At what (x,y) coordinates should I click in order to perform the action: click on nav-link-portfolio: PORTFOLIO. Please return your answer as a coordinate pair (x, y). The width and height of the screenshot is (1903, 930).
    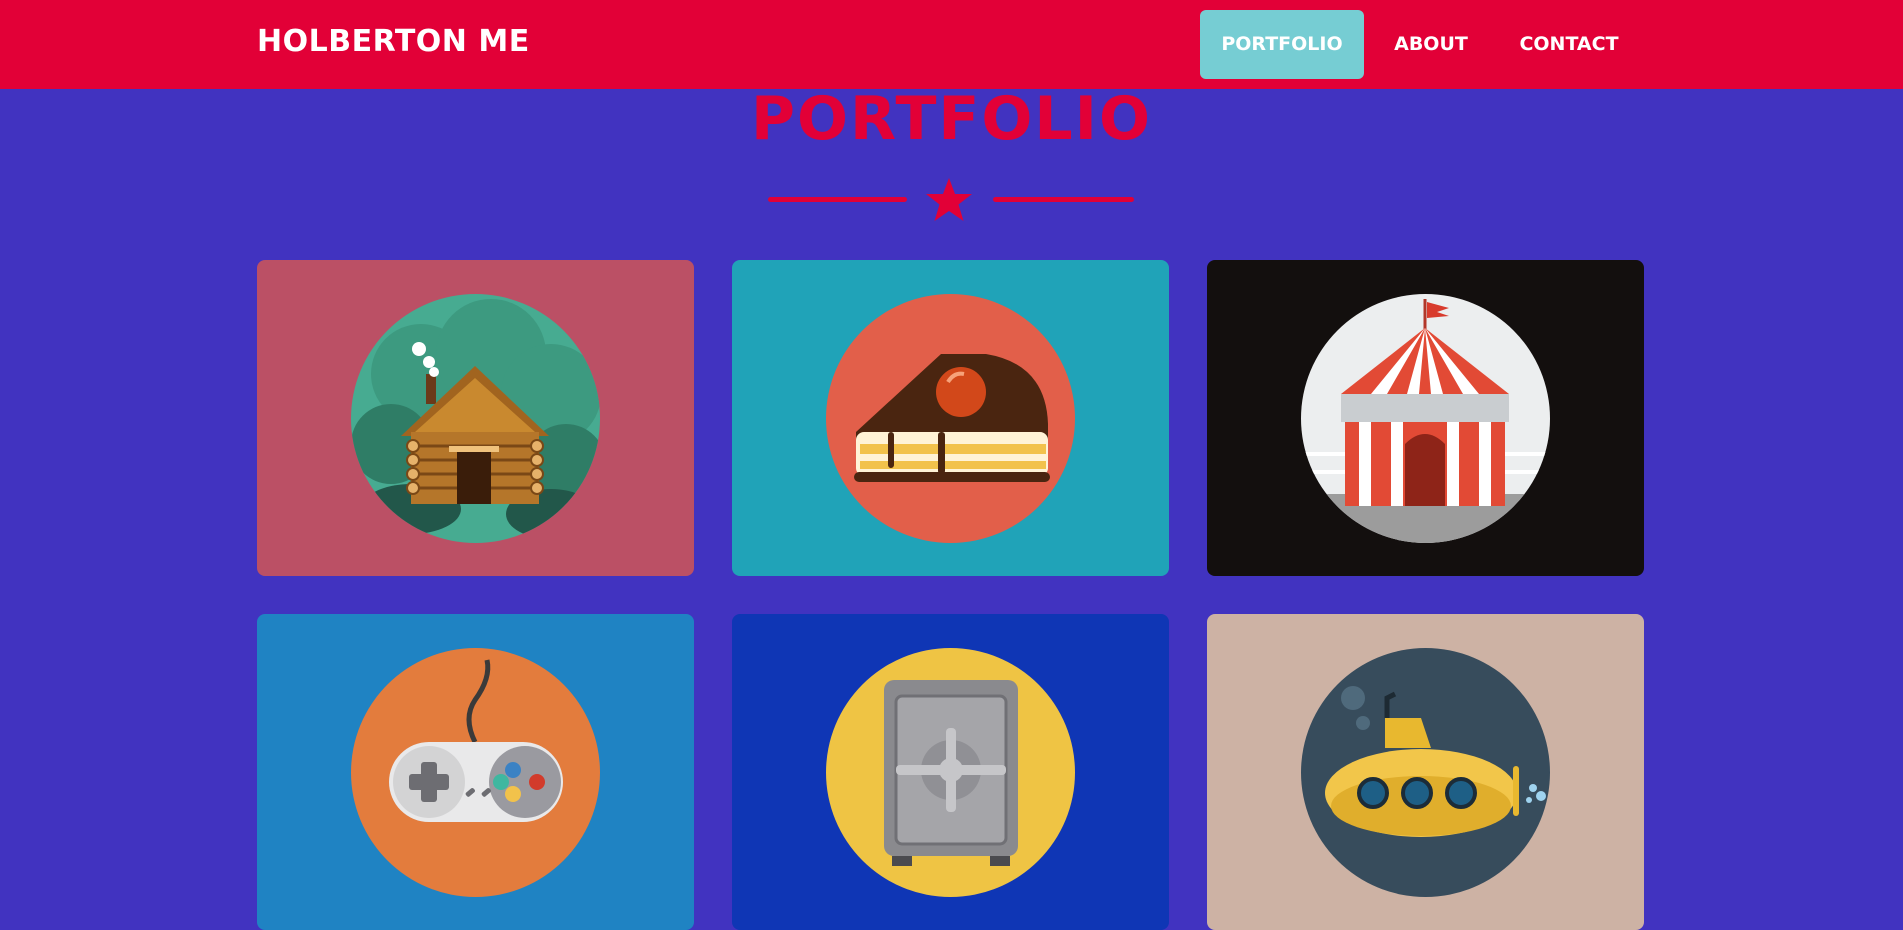
    Looking at the image, I should click on (1282, 44).